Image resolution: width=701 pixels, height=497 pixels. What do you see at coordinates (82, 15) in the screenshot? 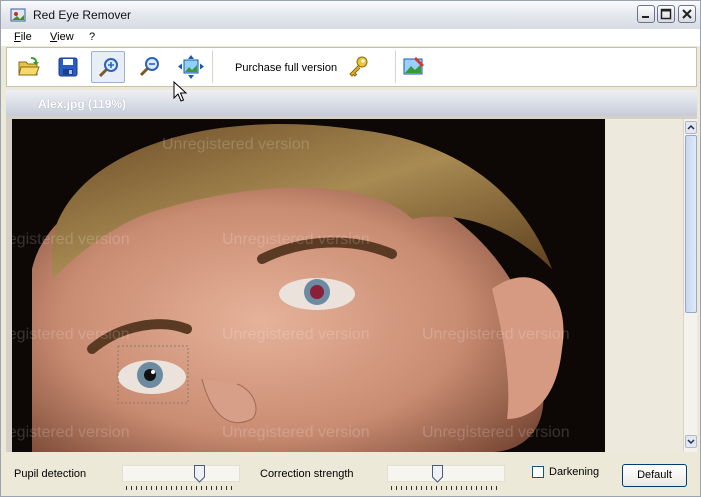
I see `window-title: Red Eye Remover` at bounding box center [82, 15].